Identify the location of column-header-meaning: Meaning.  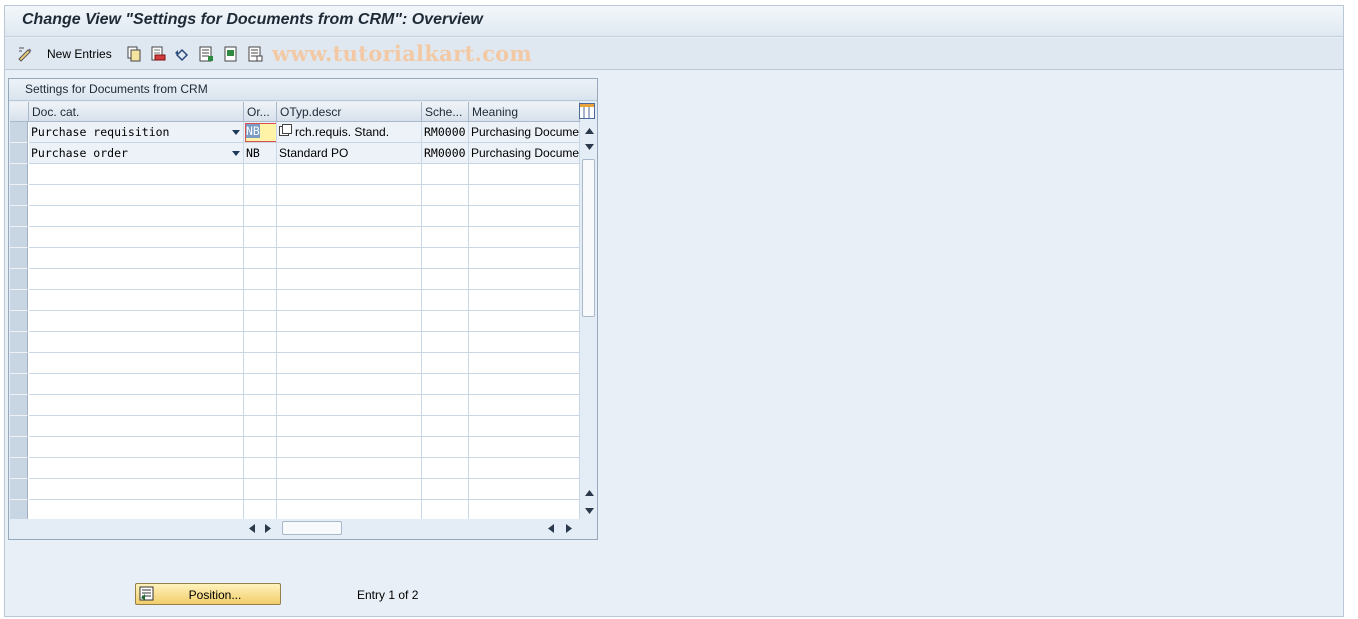
(524, 112).